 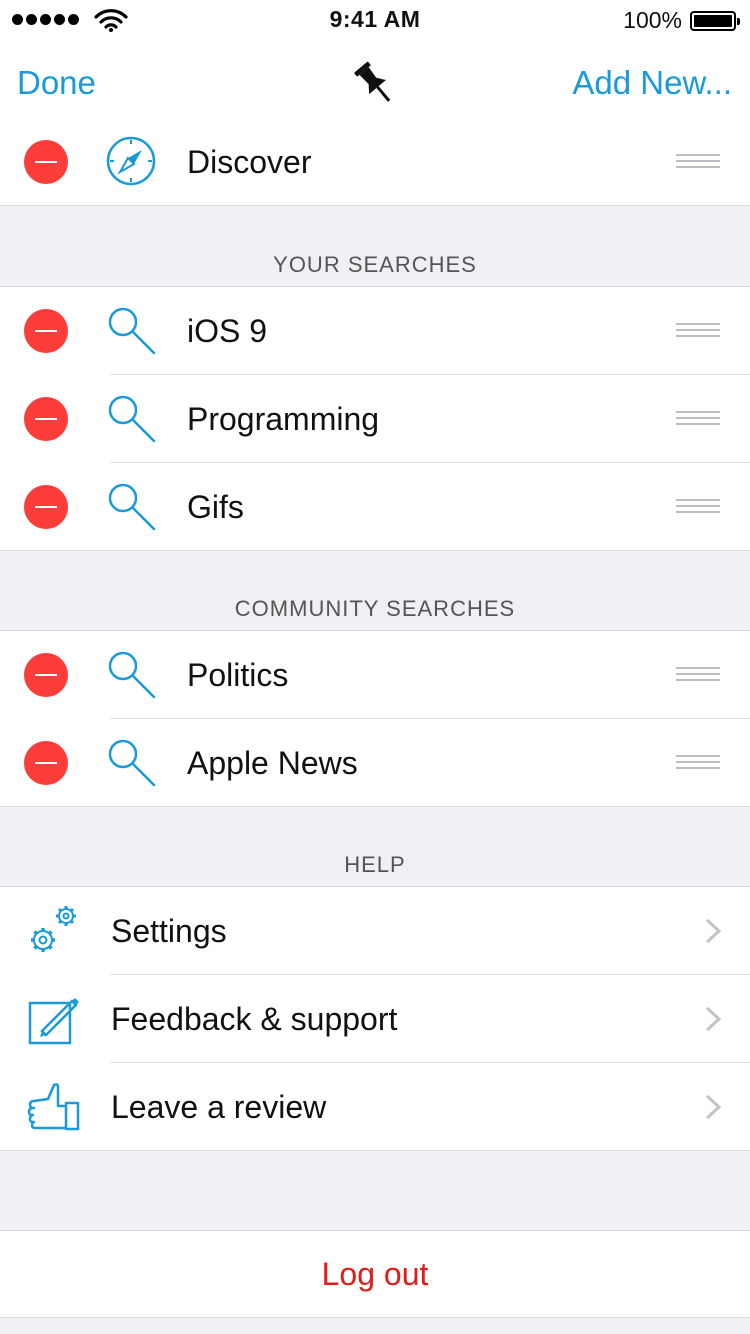 I want to click on section-header-your-searches: YOUR SEARCHES, so click(x=375, y=264).